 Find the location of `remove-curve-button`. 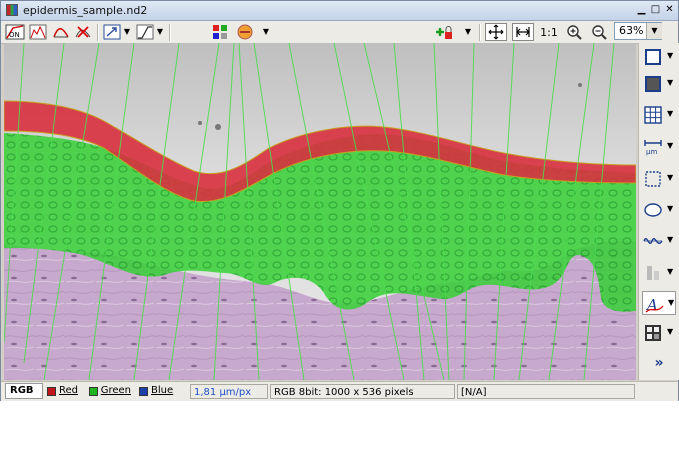

remove-curve-button is located at coordinates (83, 32).